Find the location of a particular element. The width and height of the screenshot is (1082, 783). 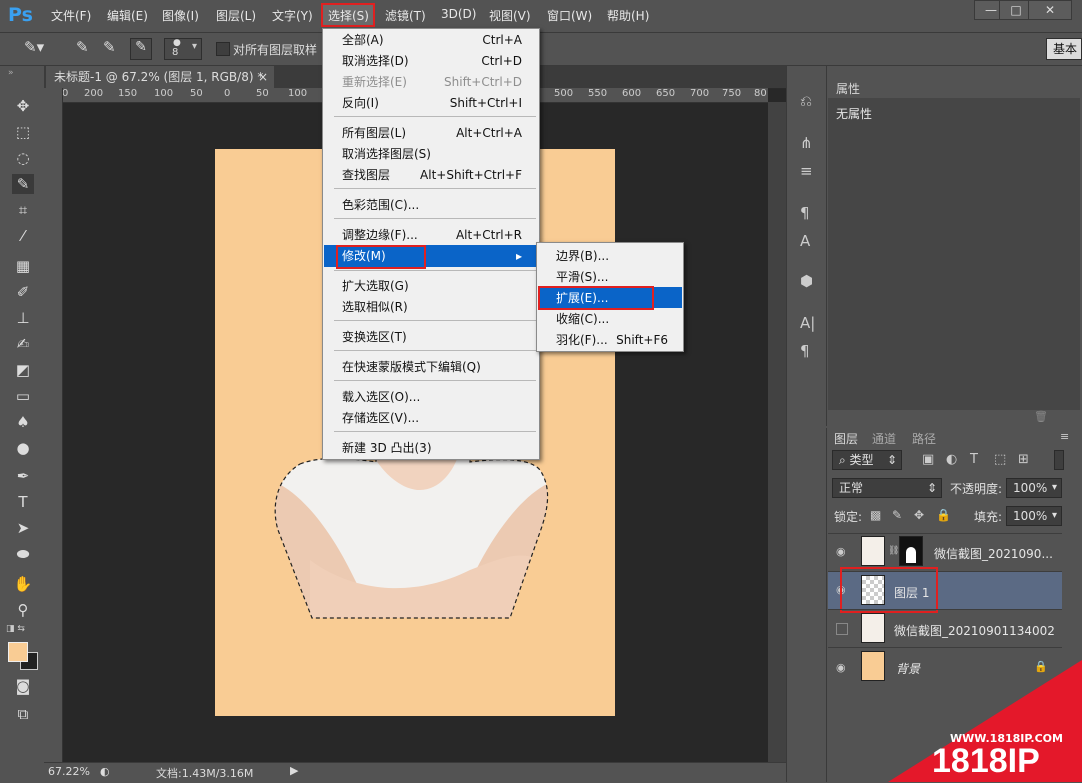

path-selection-tool-icon: ➤ is located at coordinates (23, 528).